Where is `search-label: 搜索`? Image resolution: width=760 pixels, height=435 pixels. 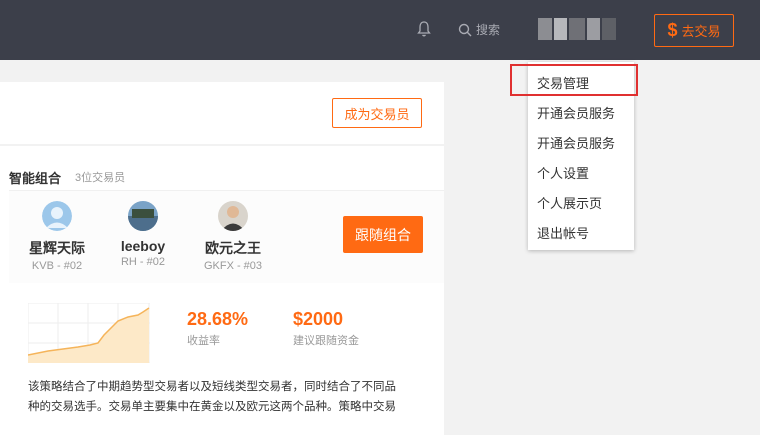 search-label: 搜索 is located at coordinates (488, 30).